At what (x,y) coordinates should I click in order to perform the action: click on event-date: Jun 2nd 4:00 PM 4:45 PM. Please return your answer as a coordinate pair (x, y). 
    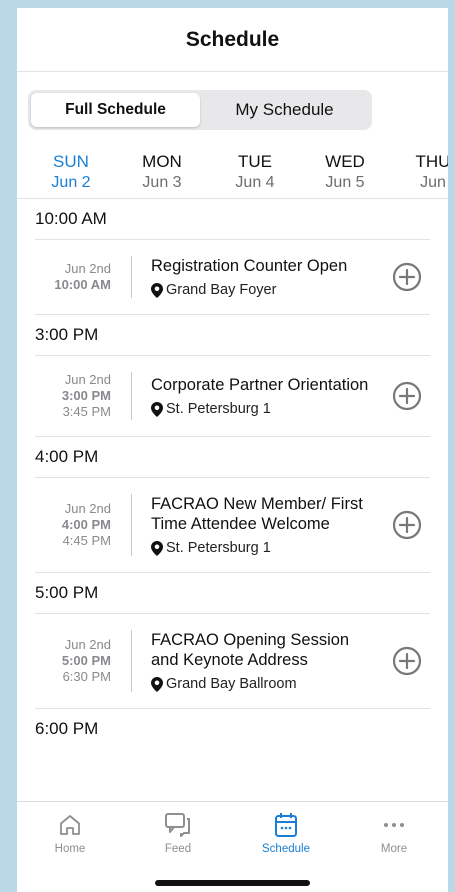
    Looking at the image, I should click on (74, 525).